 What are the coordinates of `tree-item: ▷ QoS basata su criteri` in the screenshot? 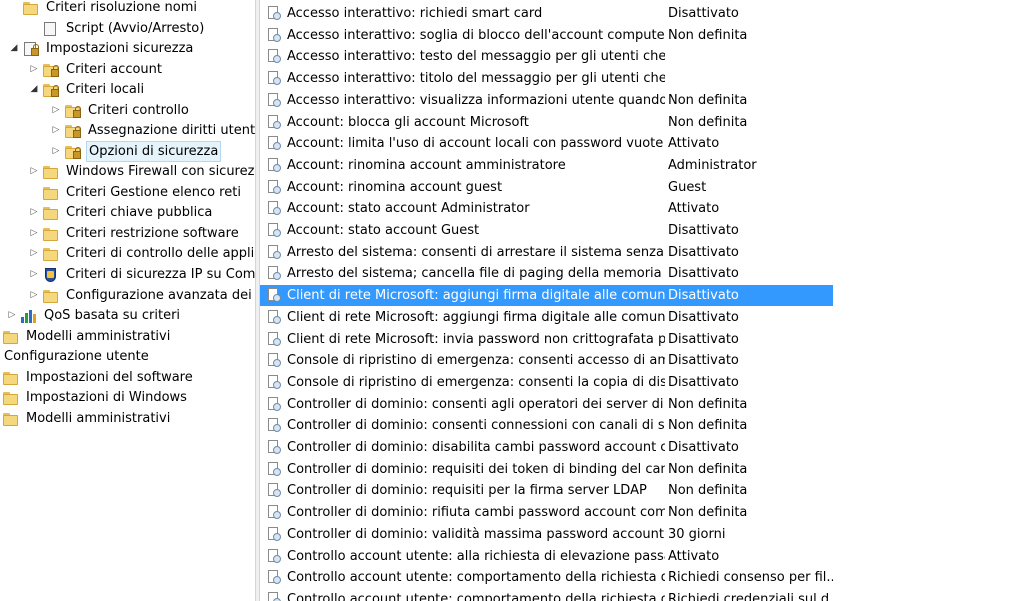 It's located at (94, 315).